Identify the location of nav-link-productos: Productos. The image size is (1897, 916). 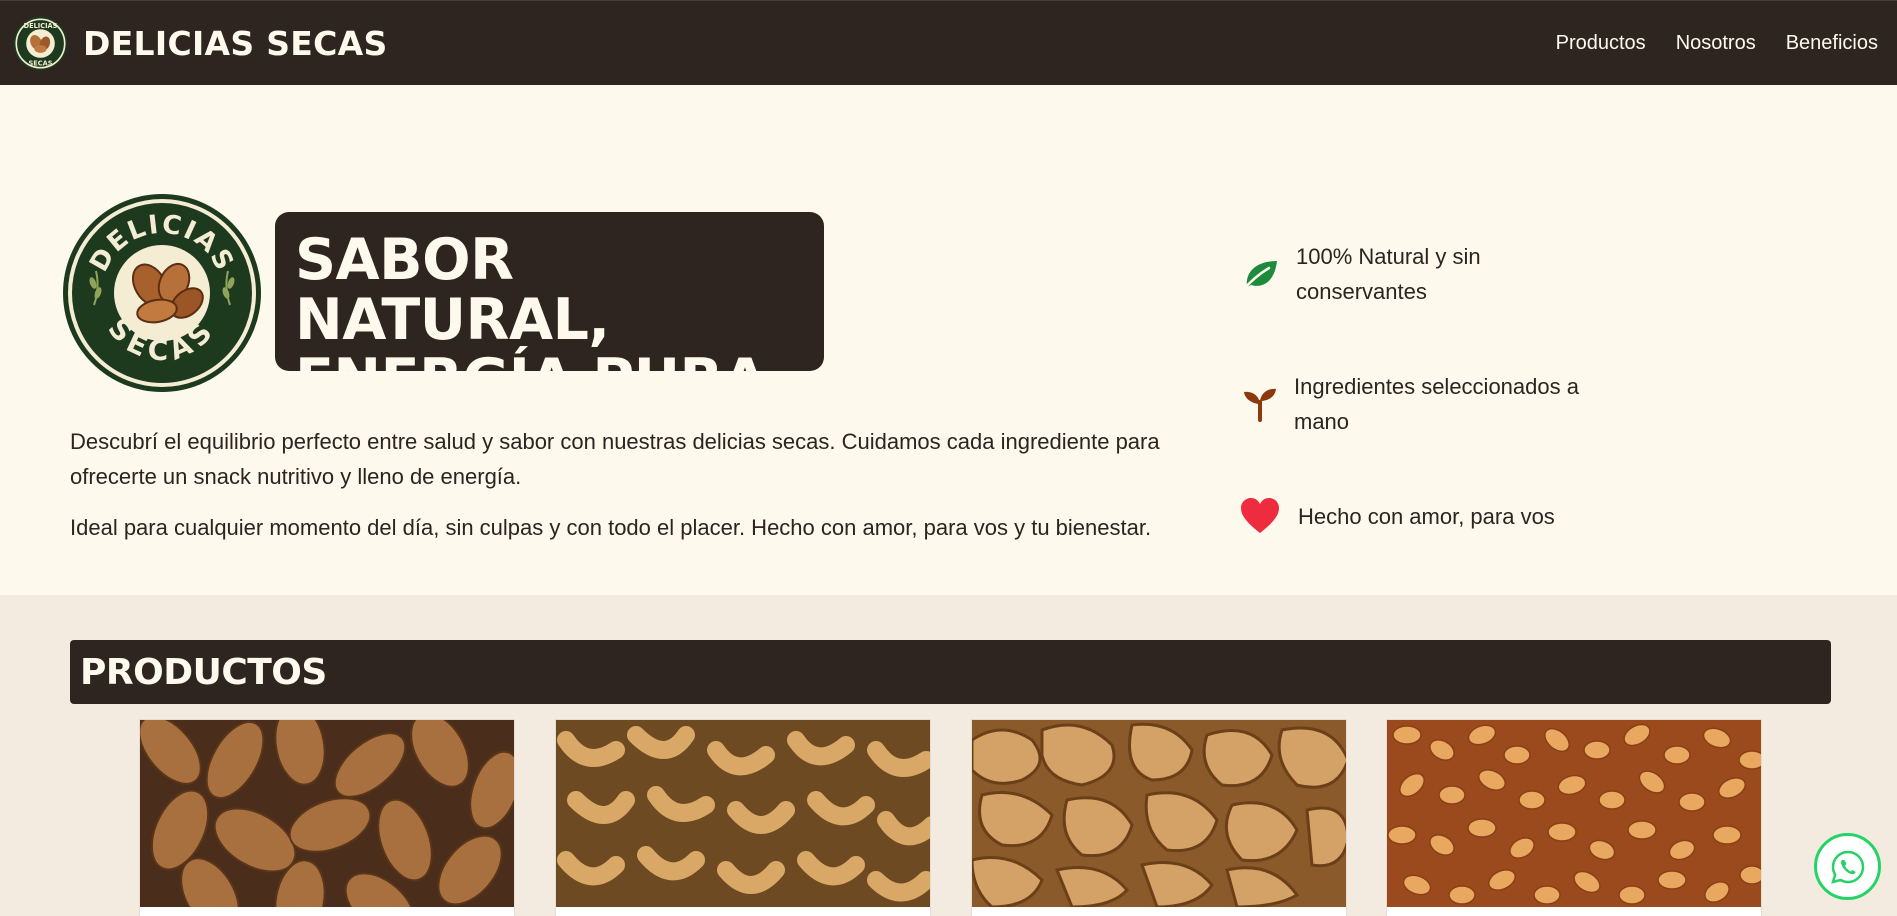
(1601, 43).